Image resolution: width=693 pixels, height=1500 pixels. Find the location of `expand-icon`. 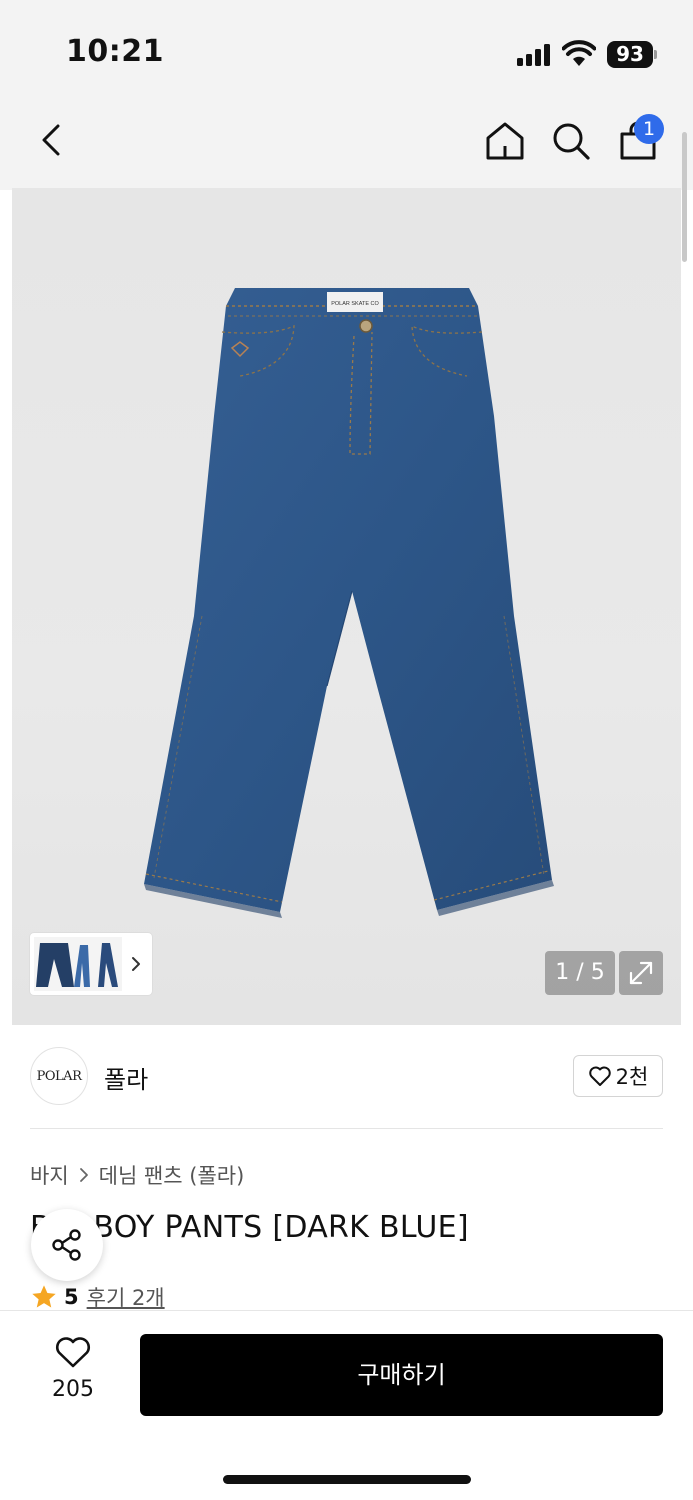

expand-icon is located at coordinates (641, 973).